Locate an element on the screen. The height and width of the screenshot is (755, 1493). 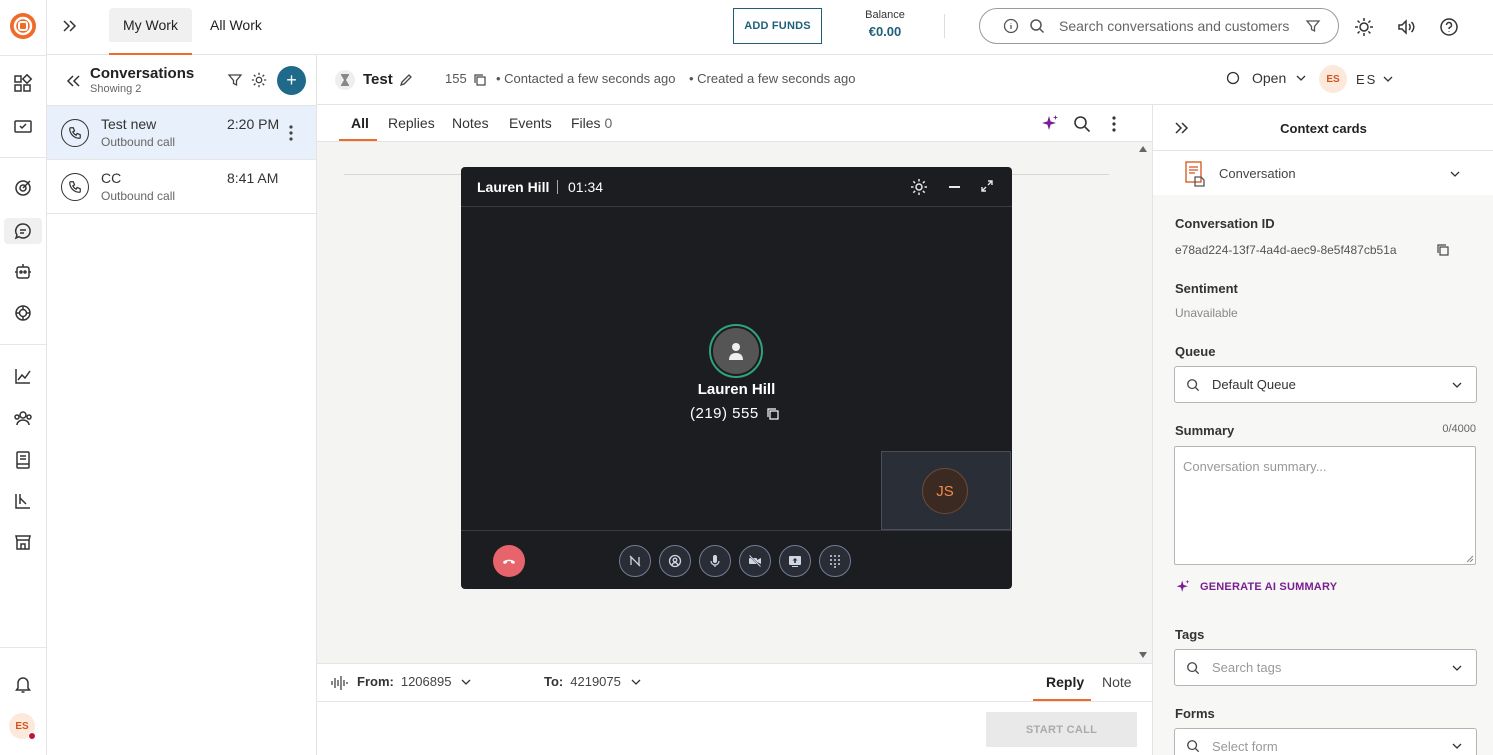
self-avatar: JS is located at coordinates (945, 491).